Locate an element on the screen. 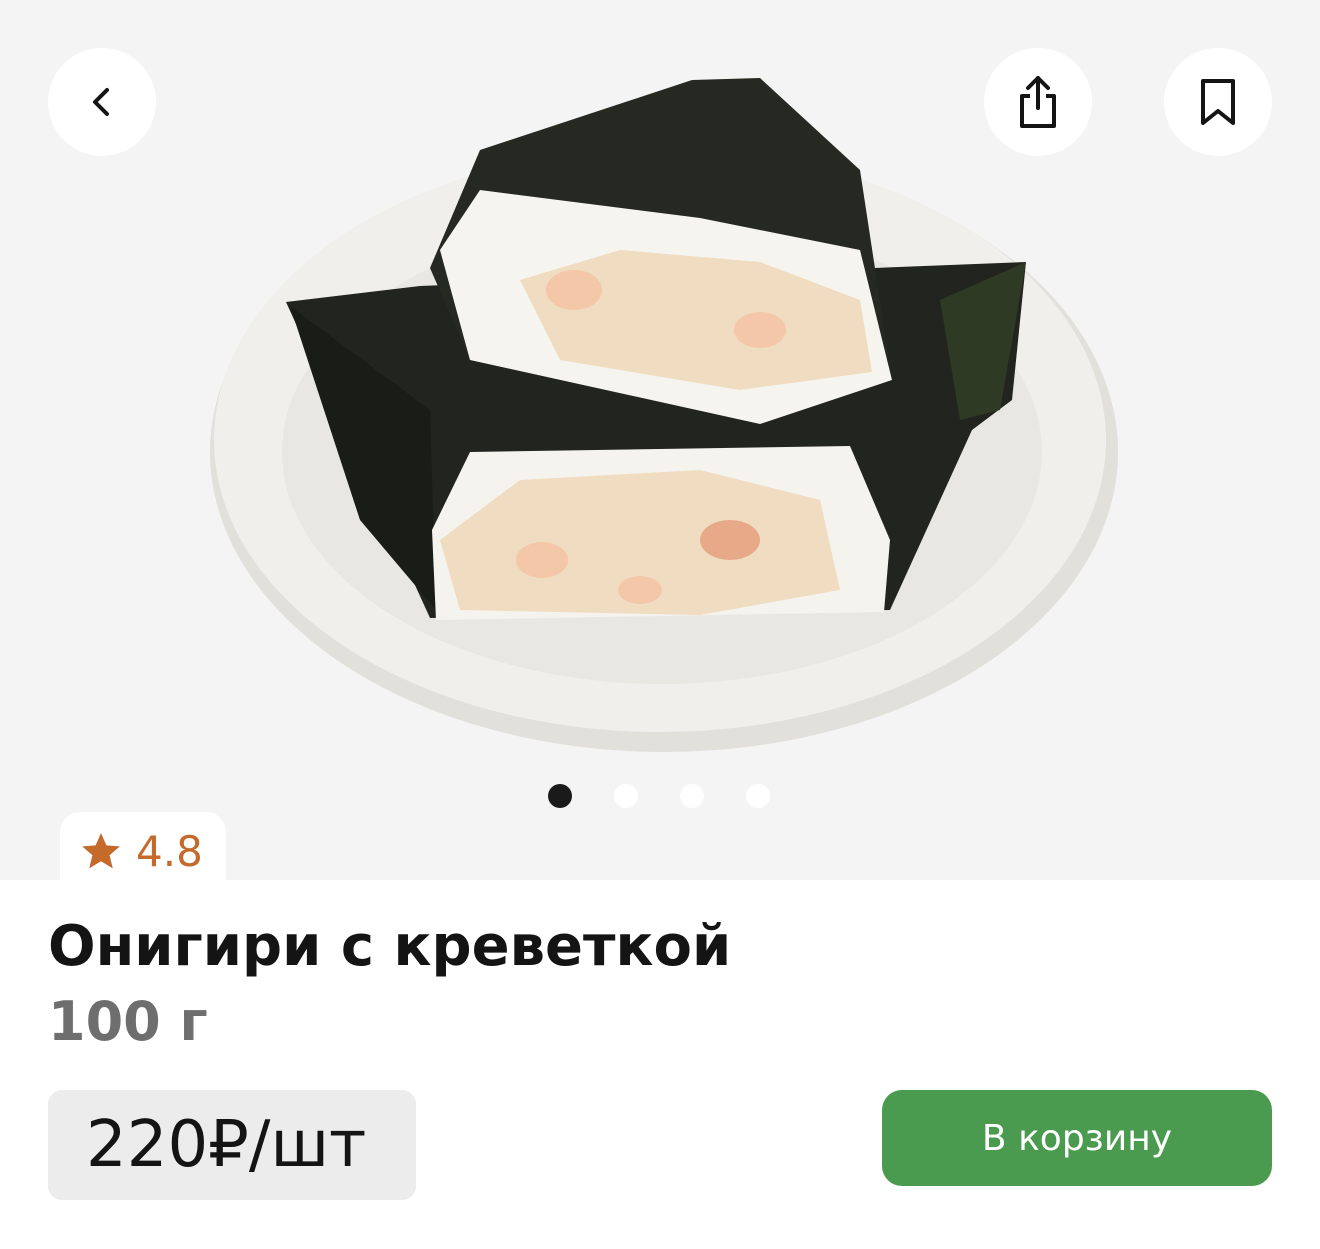 The width and height of the screenshot is (1320, 1249). bookmark-button is located at coordinates (1218, 102).